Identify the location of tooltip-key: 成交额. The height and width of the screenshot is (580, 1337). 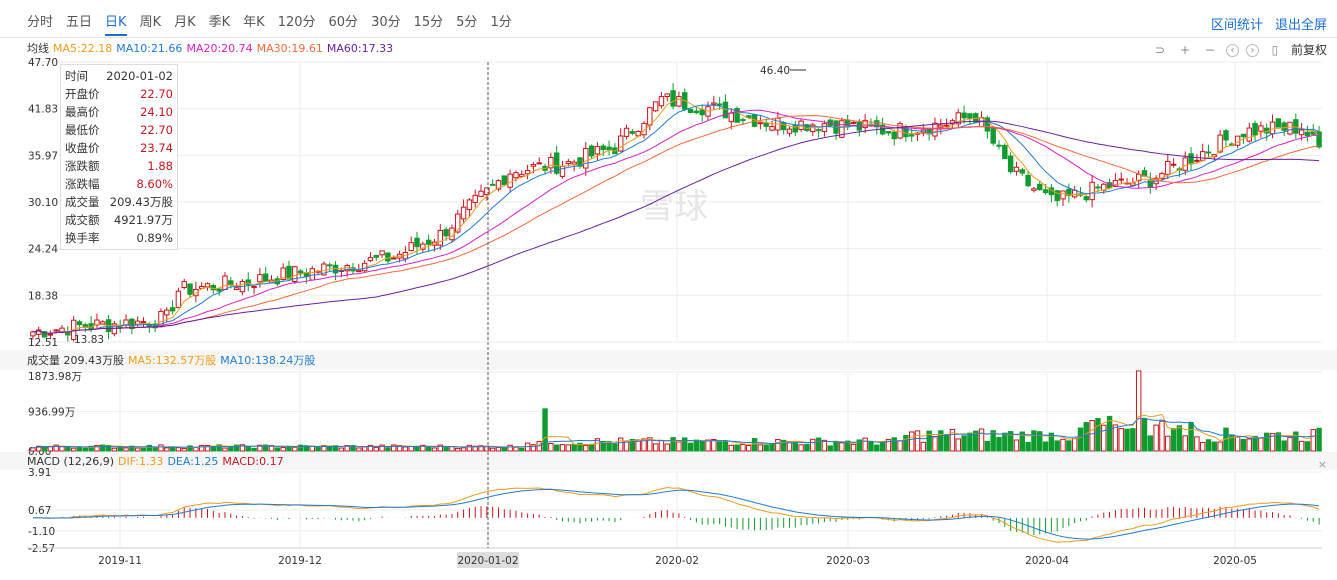
(82, 220).